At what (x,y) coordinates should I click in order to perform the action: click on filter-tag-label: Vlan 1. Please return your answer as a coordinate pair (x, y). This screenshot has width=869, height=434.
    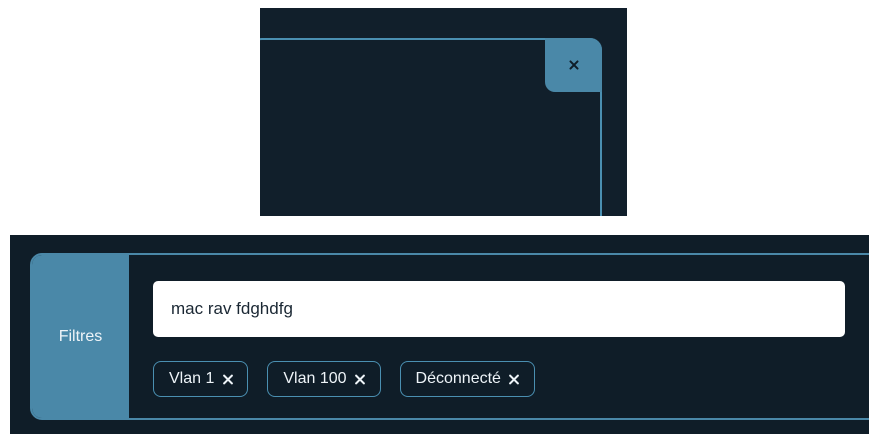
    Looking at the image, I should click on (192, 378).